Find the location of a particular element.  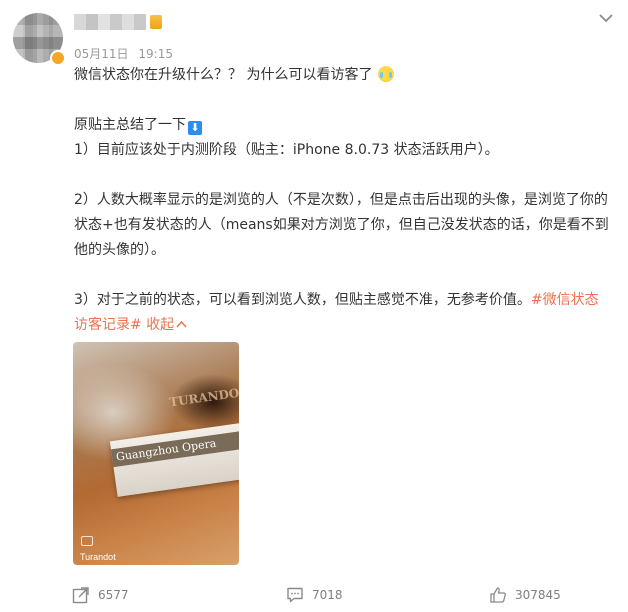

chevron-up-icon is located at coordinates (181, 324).